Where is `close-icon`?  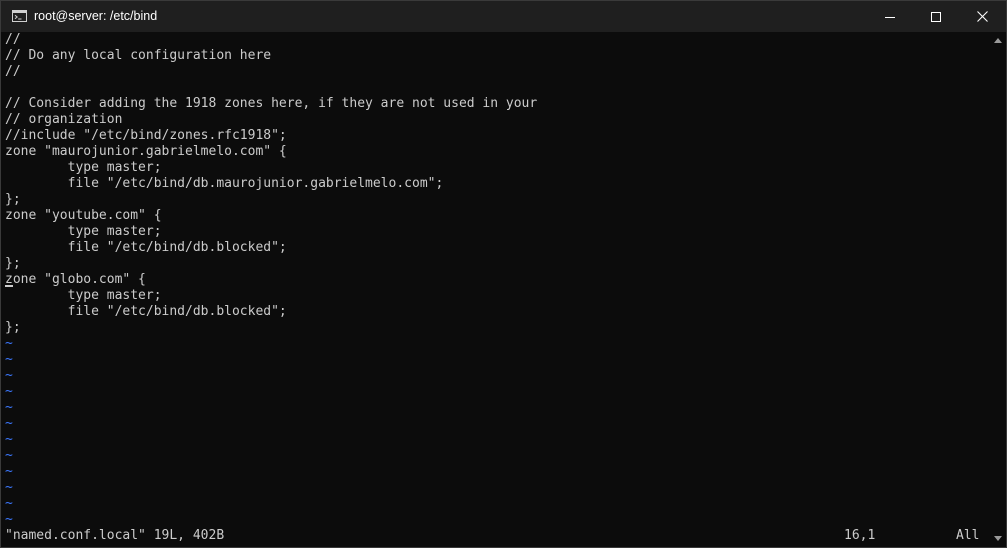 close-icon is located at coordinates (982, 16).